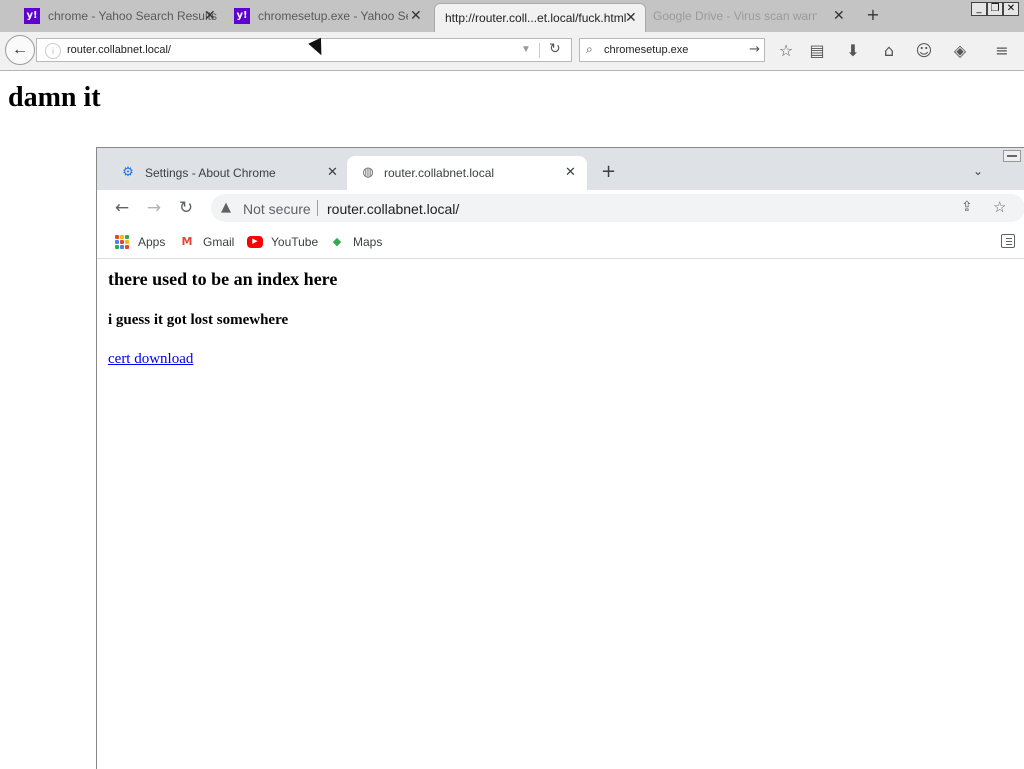 The height and width of the screenshot is (769, 1024). Describe the element at coordinates (735, 16) in the screenshot. I see `tab-label: Google Drive - Virus scan warning` at that location.